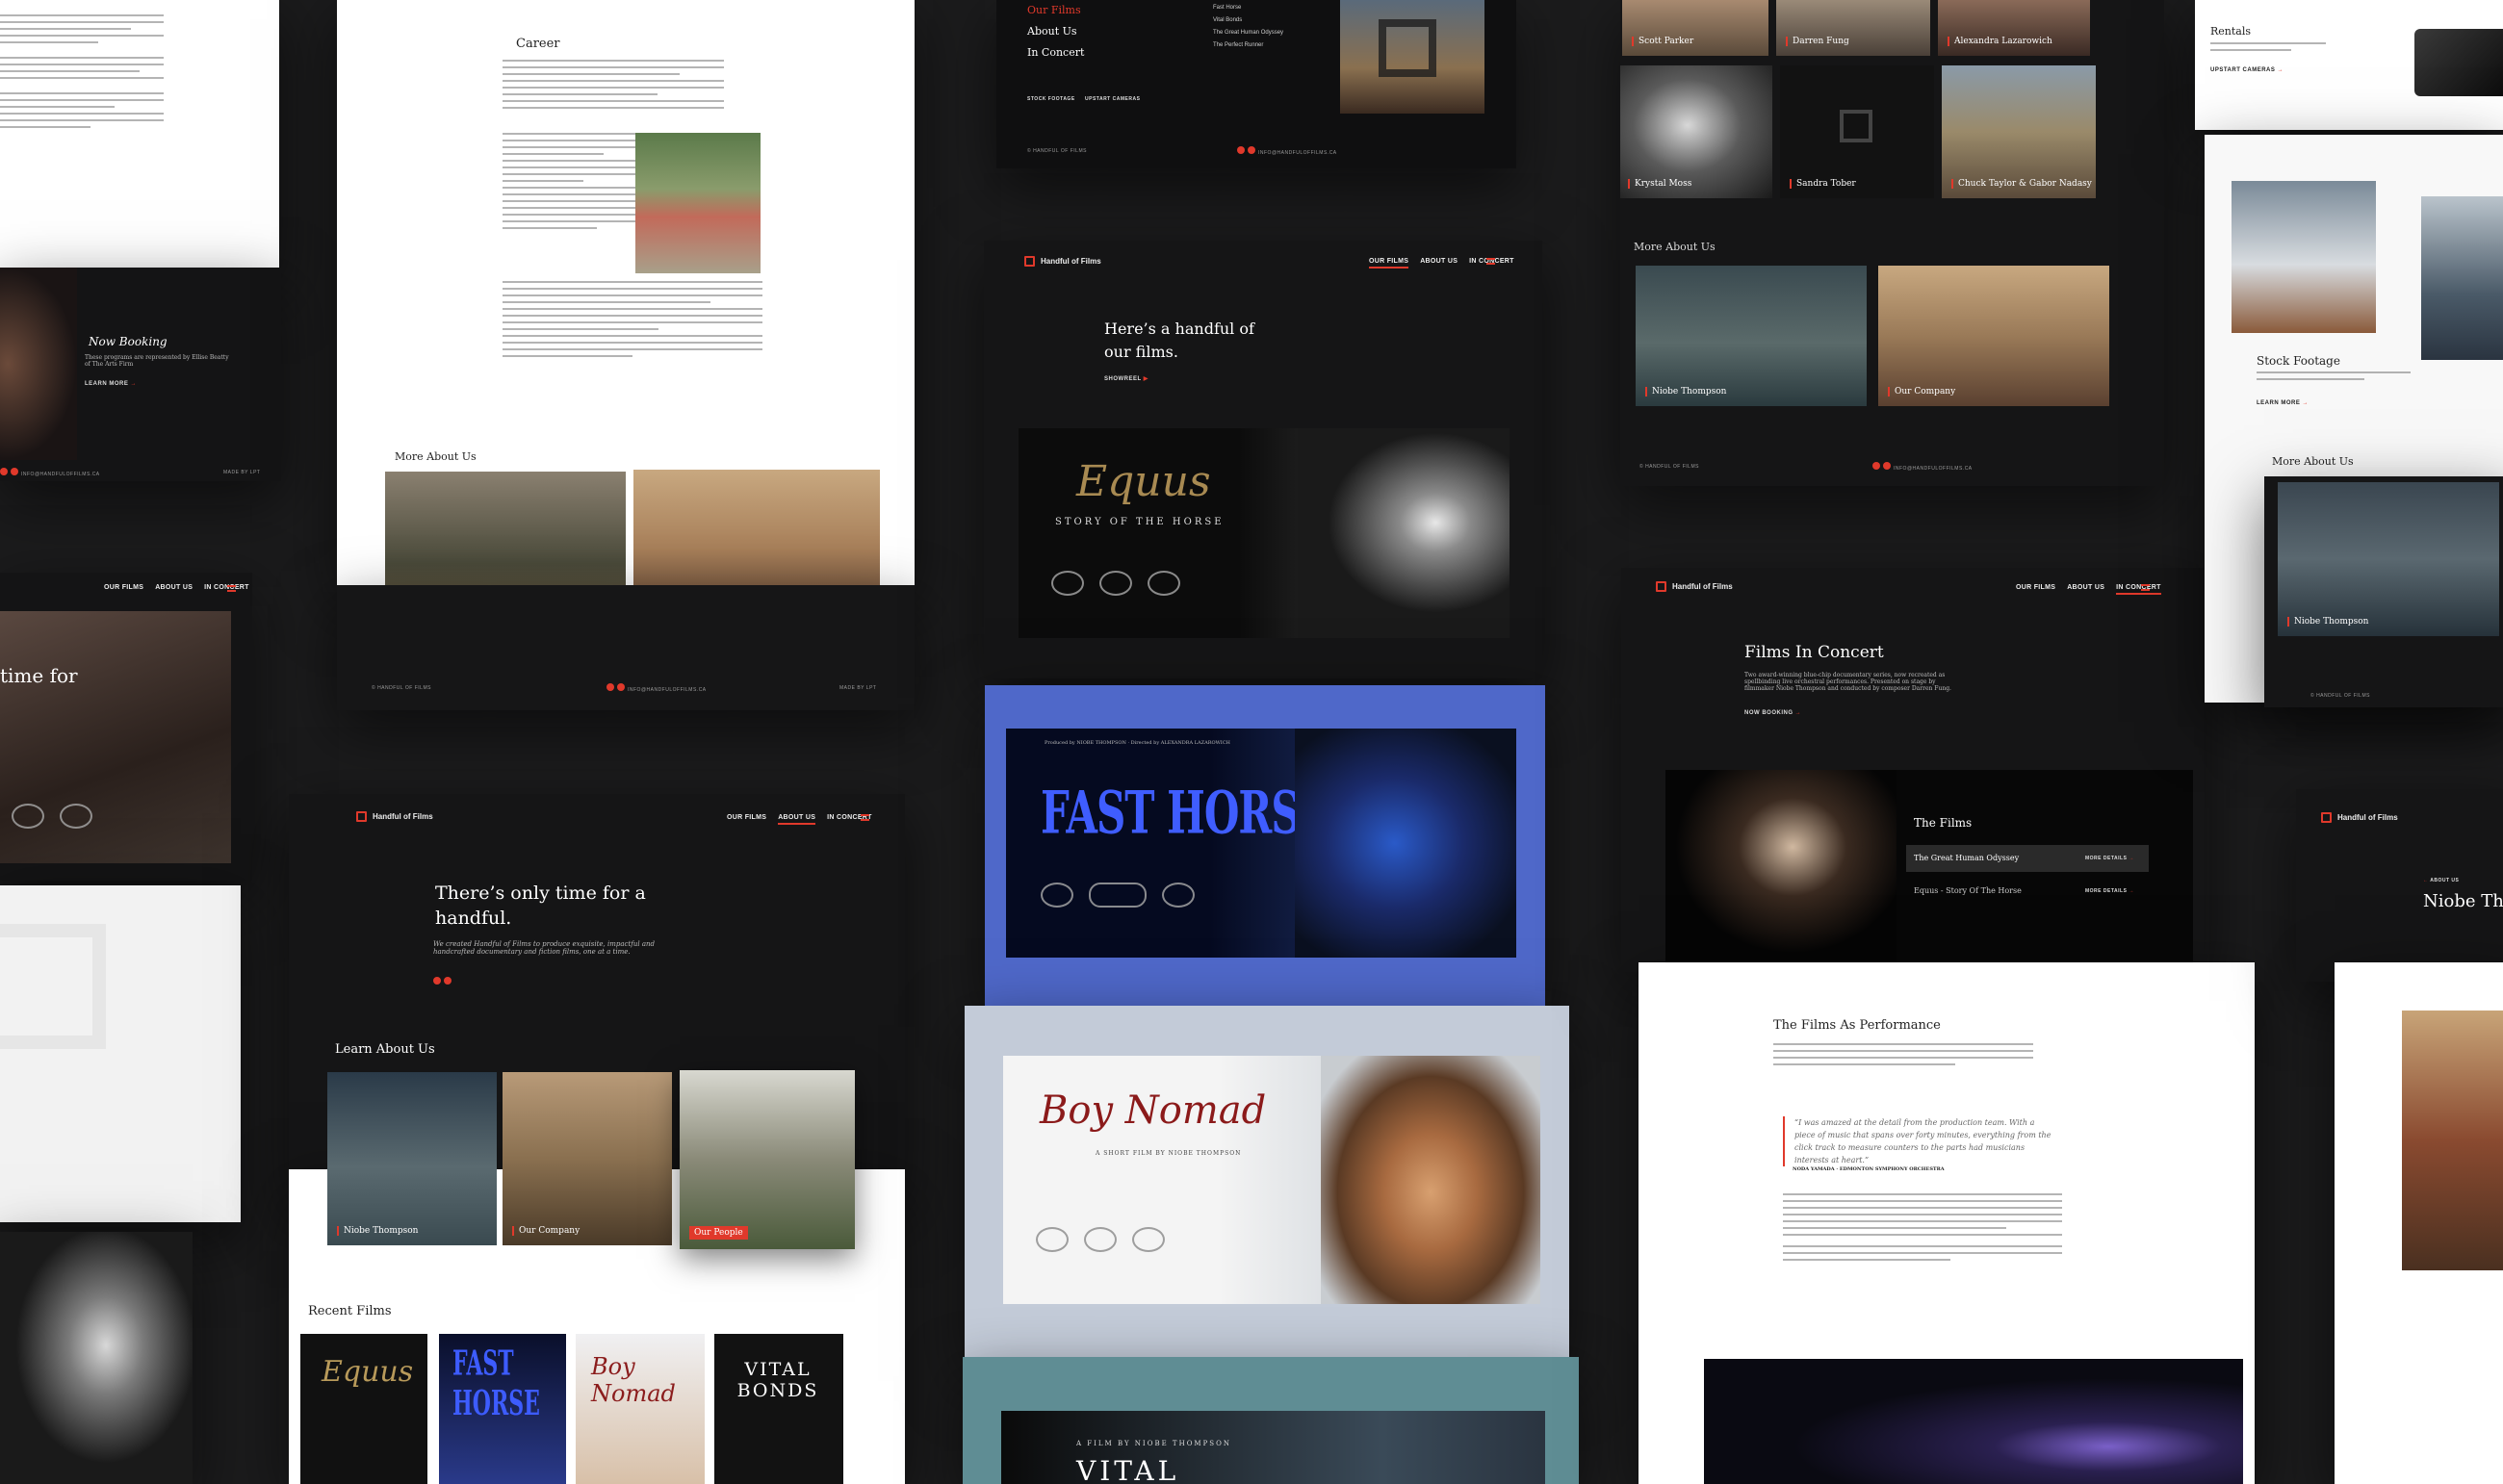 The width and height of the screenshot is (2503, 1484). What do you see at coordinates (2138, 590) in the screenshot?
I see `nav-concert: IN CONCERT` at bounding box center [2138, 590].